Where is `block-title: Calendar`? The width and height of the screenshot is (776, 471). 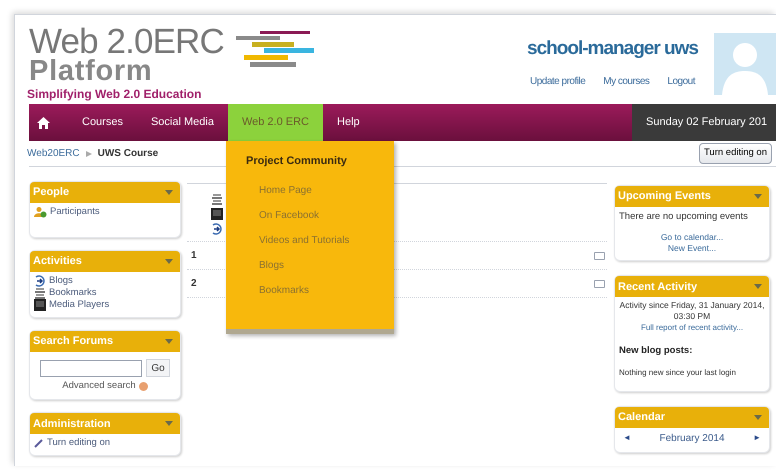 block-title: Calendar is located at coordinates (642, 417).